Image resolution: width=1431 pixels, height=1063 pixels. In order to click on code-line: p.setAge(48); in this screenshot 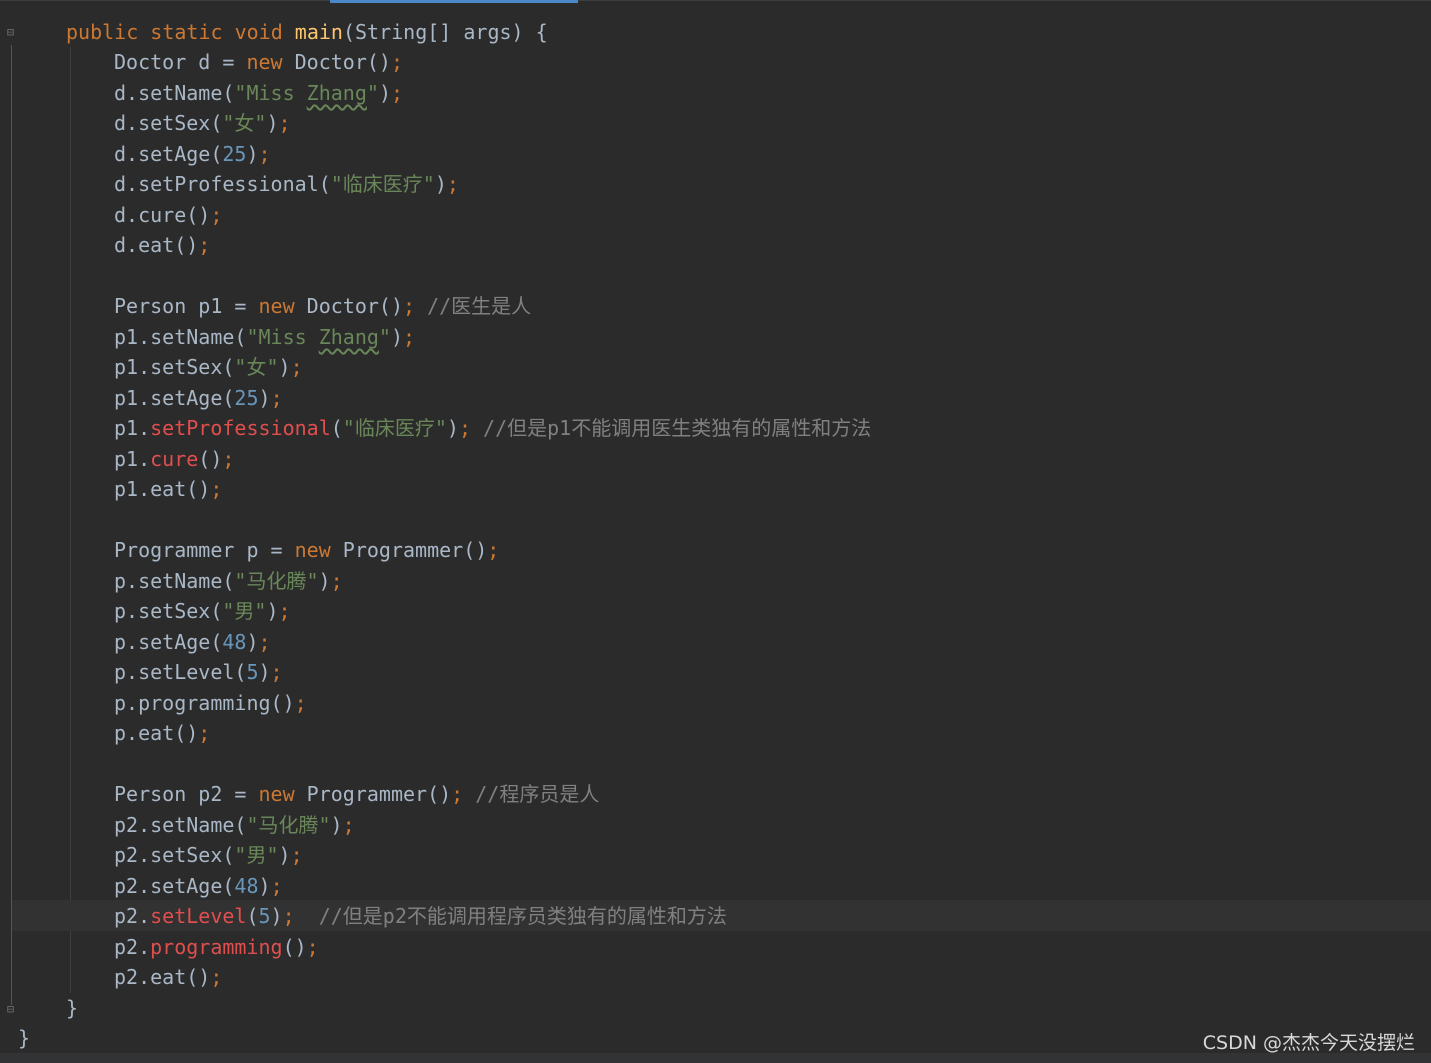, I will do `click(192, 642)`.